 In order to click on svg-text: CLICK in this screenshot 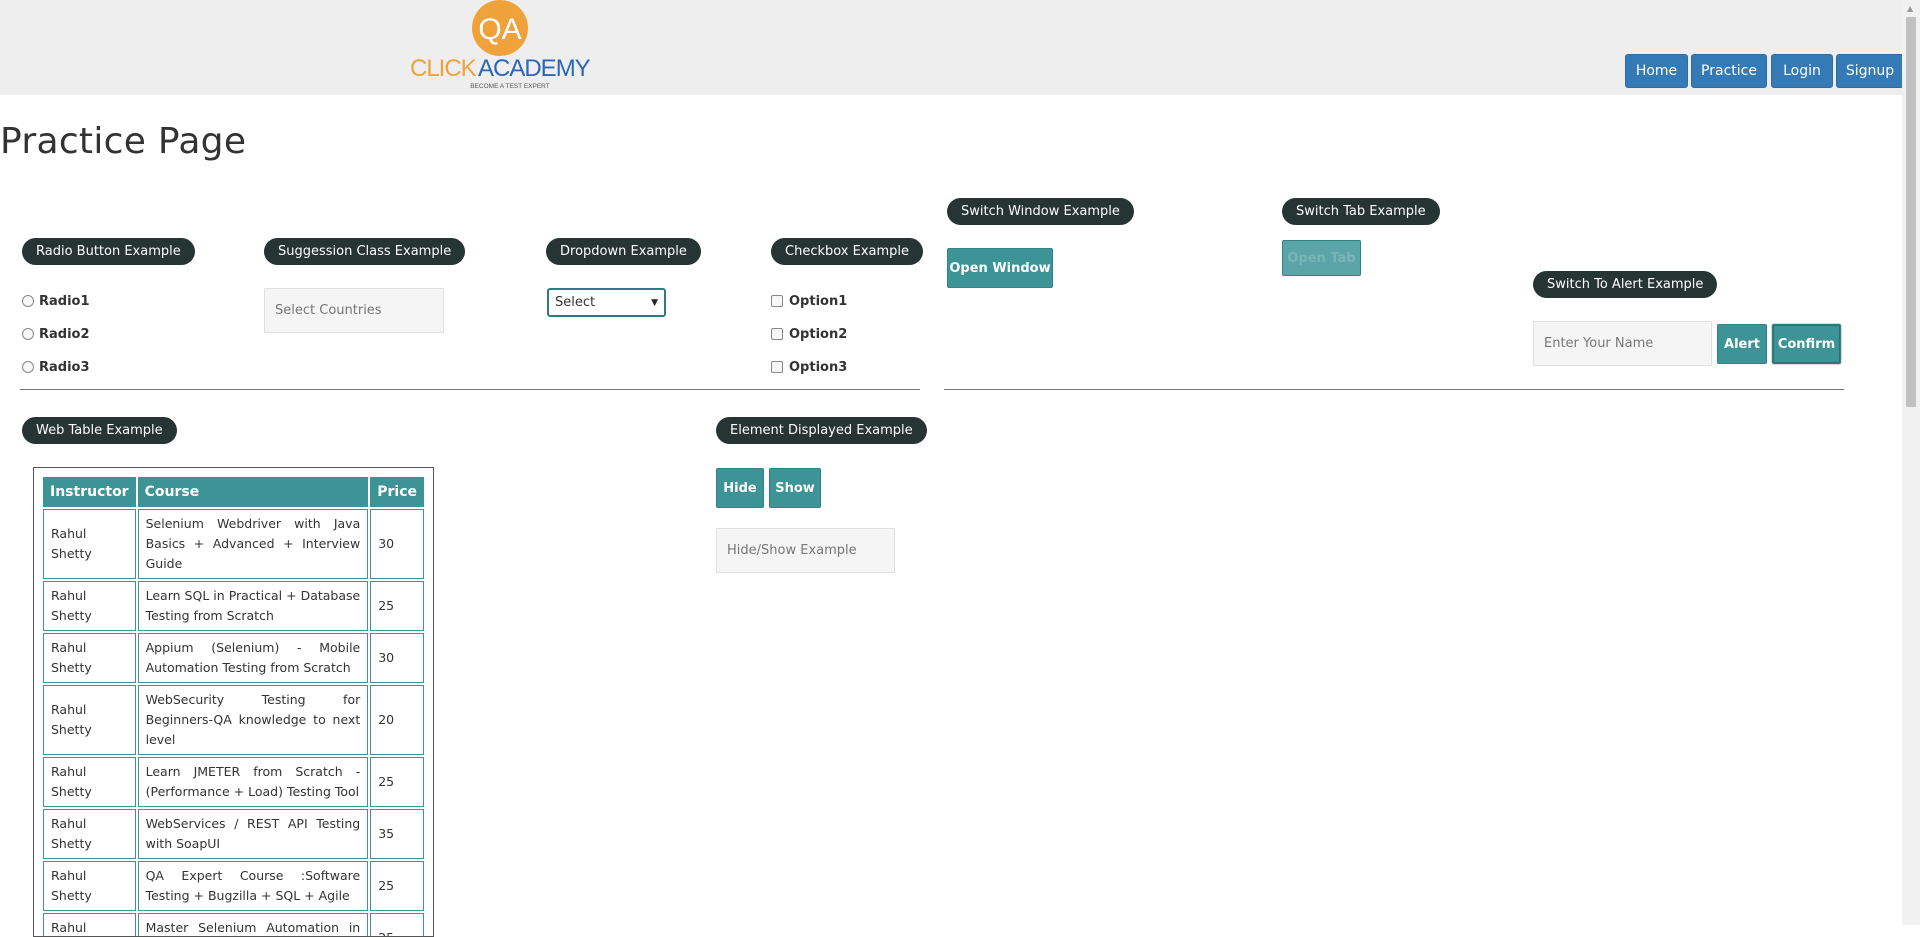, I will do `click(443, 68)`.